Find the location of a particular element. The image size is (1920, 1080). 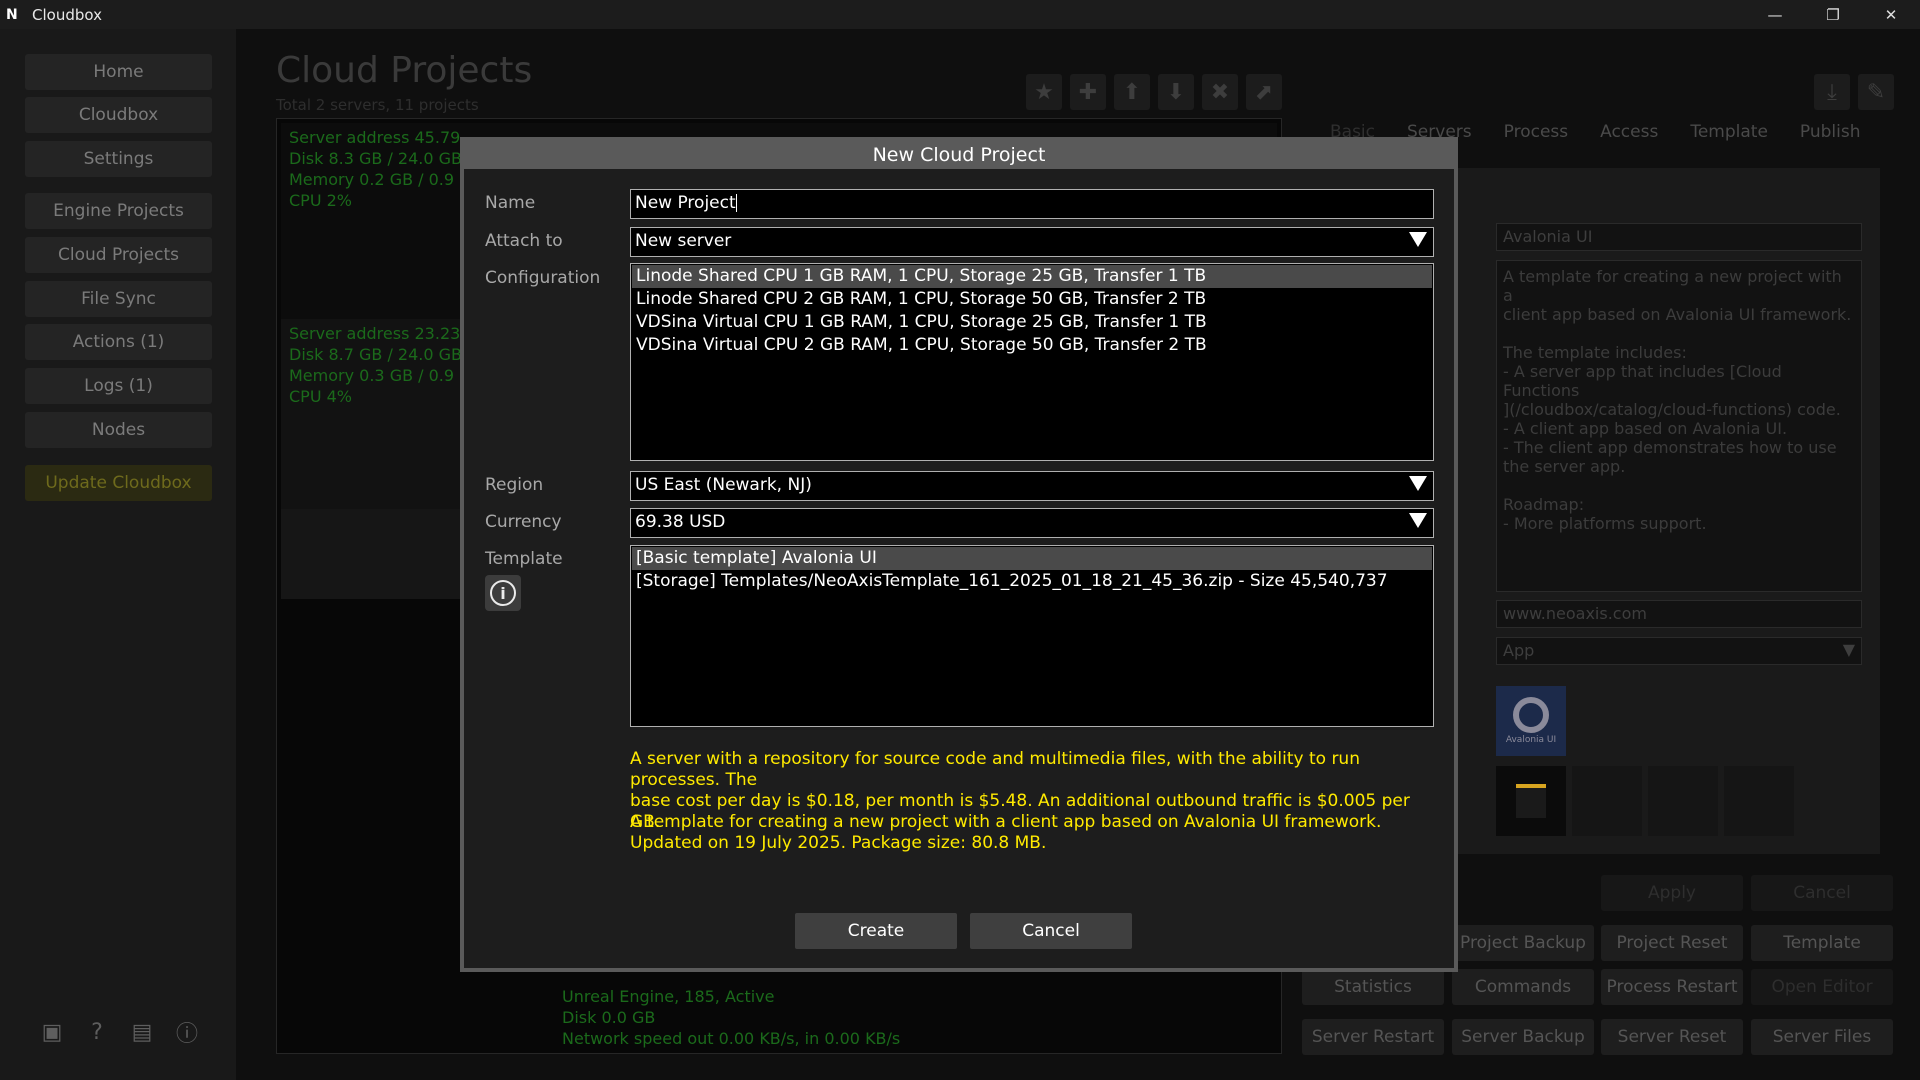

server-files-button: Server Files is located at coordinates (1822, 1037).